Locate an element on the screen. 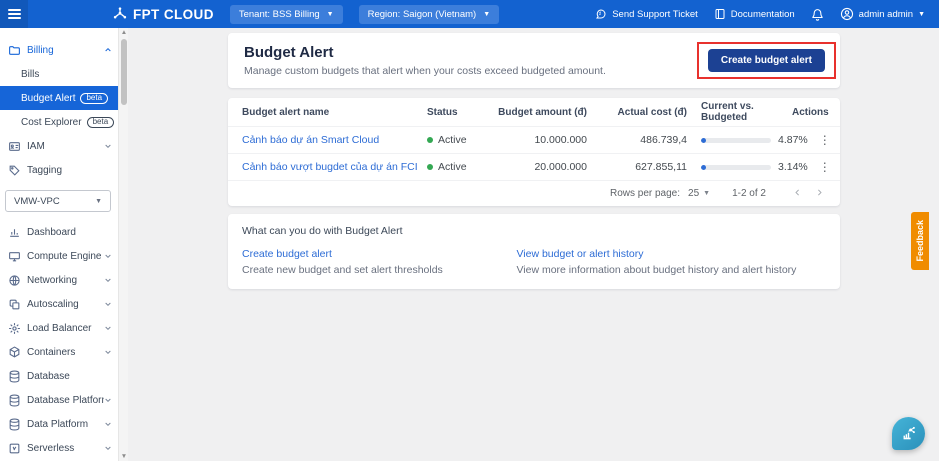 The height and width of the screenshot is (461, 939). id-card-icon is located at coordinates (14, 146).